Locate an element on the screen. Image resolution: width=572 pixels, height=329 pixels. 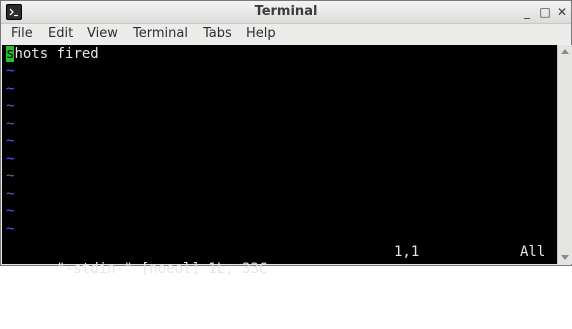
maximize-icon: □ is located at coordinates (545, 12).